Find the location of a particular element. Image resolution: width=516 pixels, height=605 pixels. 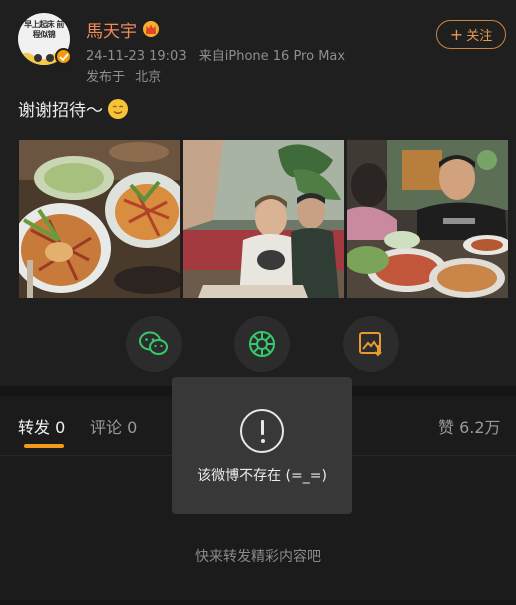

post-source: 来自iPhone 16 Pro Max is located at coordinates (272, 56).